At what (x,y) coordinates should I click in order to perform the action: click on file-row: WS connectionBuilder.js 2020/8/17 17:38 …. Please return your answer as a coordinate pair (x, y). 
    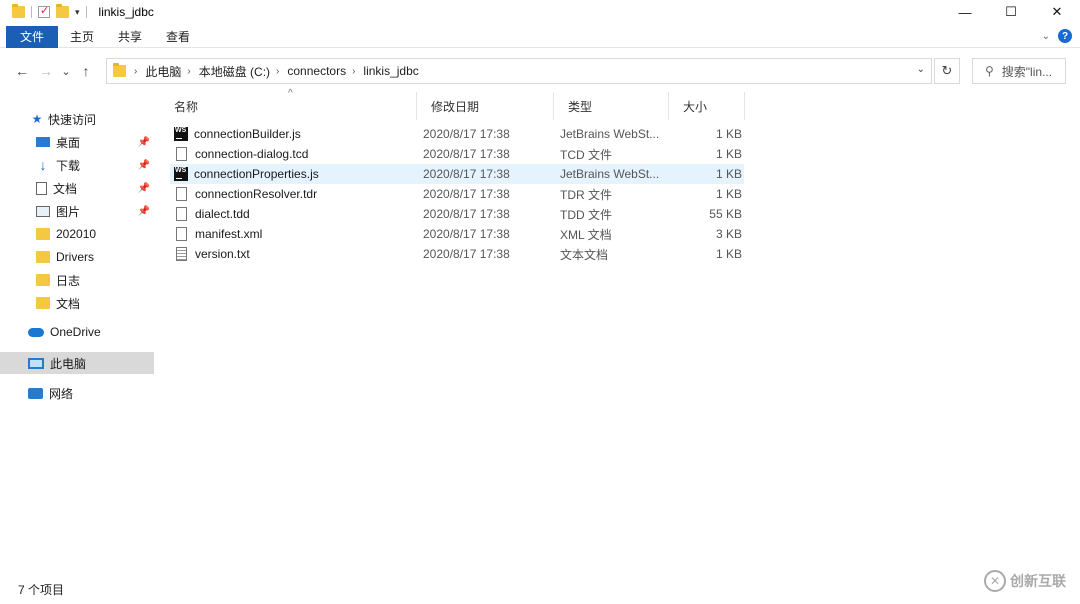
    Looking at the image, I should click on (457, 134).